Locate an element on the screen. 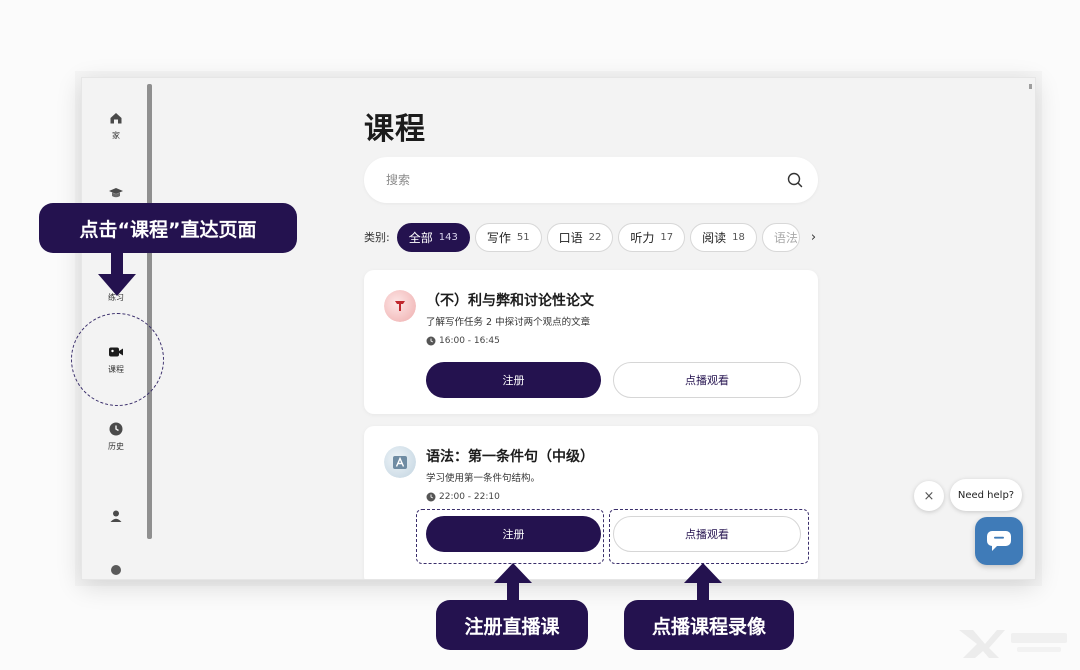  search-box is located at coordinates (591, 180).